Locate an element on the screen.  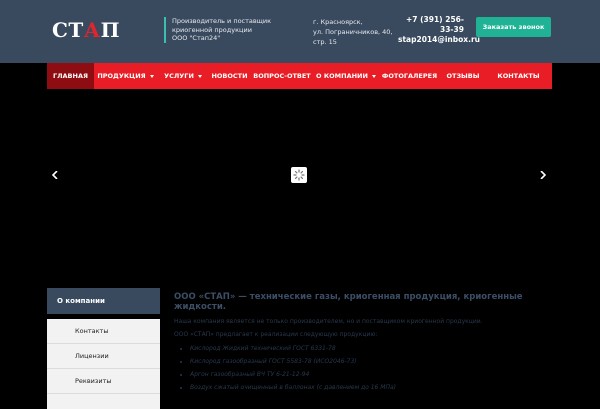
address-line-3: стр. 15 is located at coordinates (325, 42).